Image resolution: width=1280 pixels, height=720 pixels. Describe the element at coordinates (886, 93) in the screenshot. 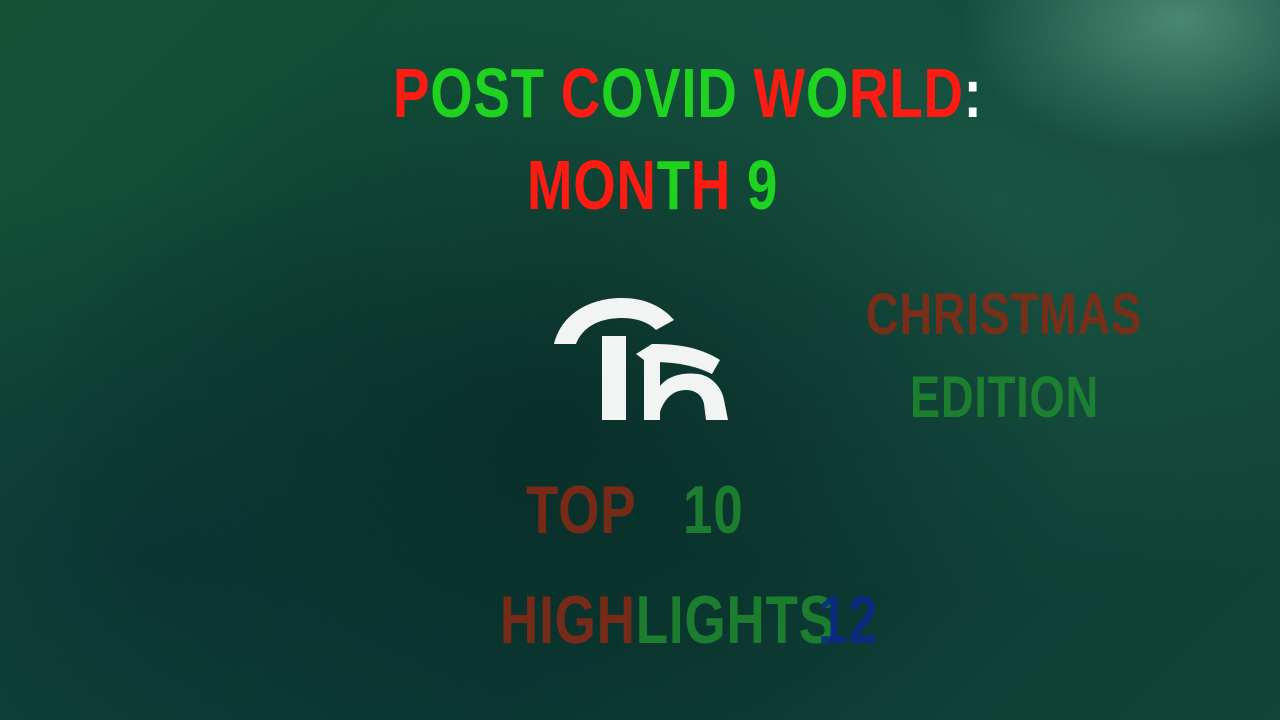

I see `title-seg: RL` at that location.